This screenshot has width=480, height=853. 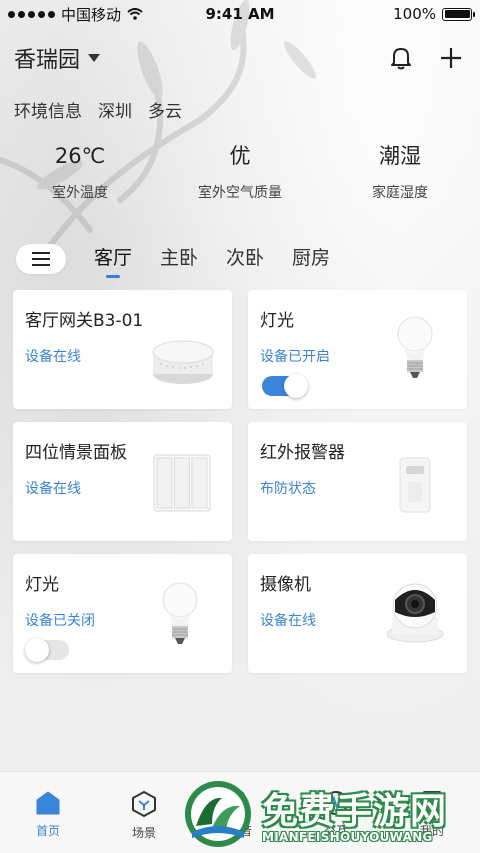 I want to click on tabbar-item-profile: 我的, so click(x=432, y=812).